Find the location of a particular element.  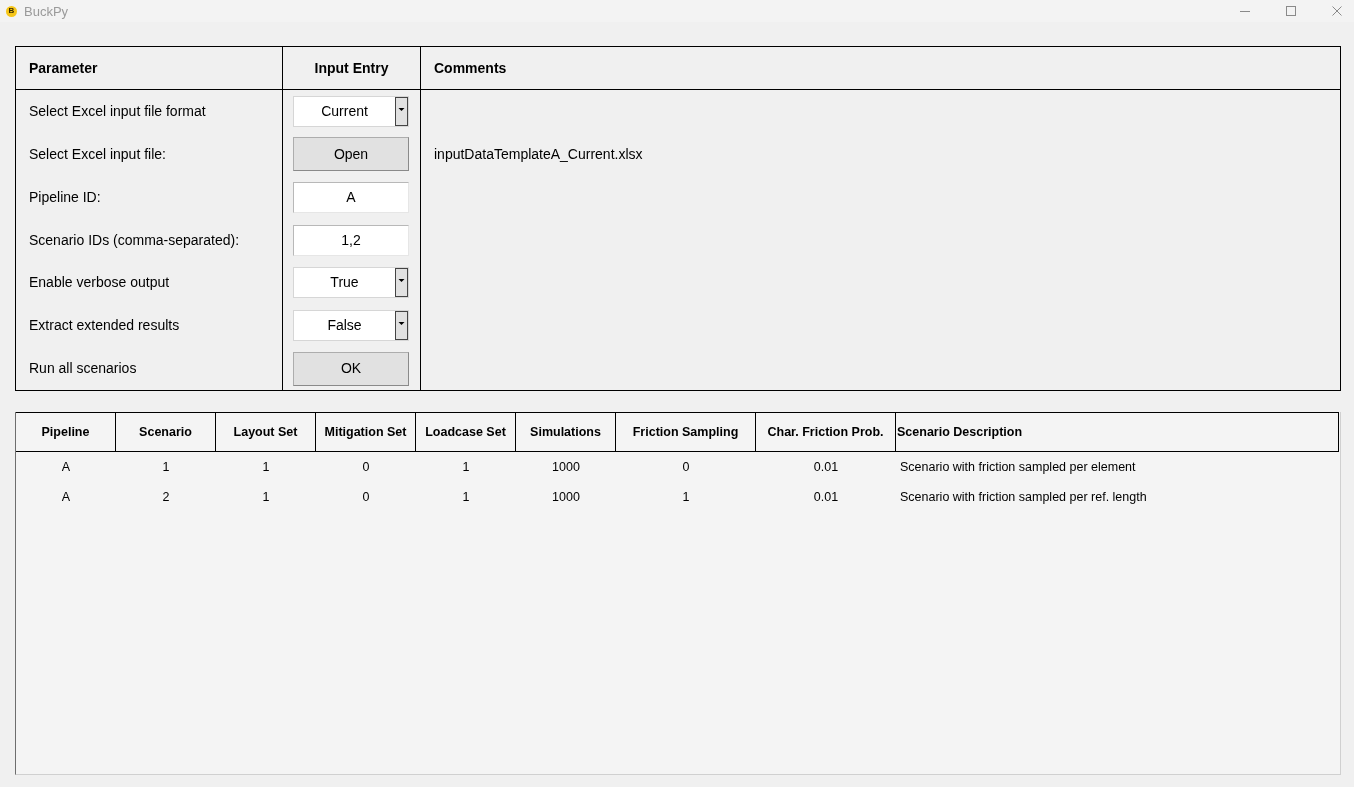

parameter-label: Select Excel input file: is located at coordinates (97, 154).